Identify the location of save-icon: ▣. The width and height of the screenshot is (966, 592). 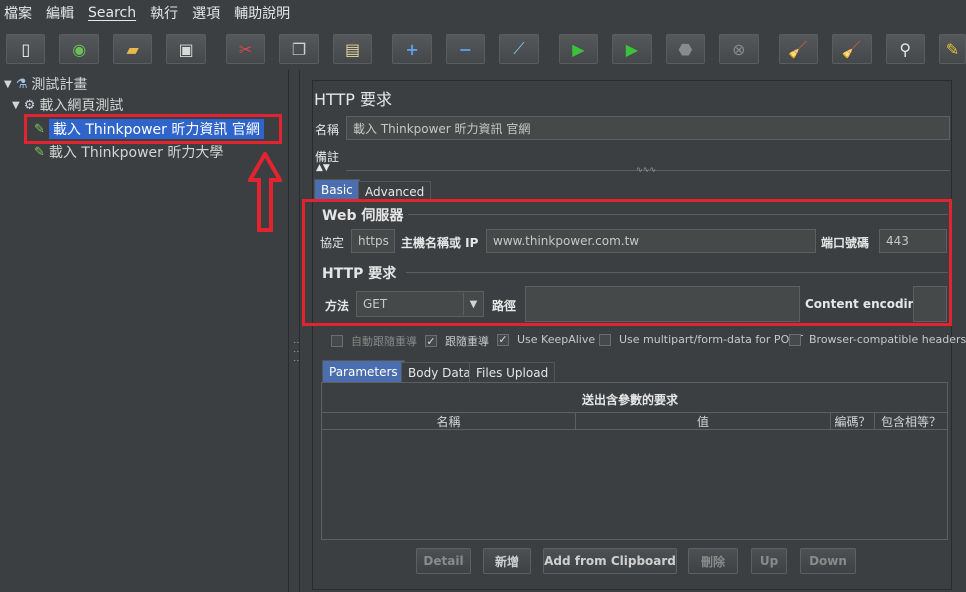
(186, 49).